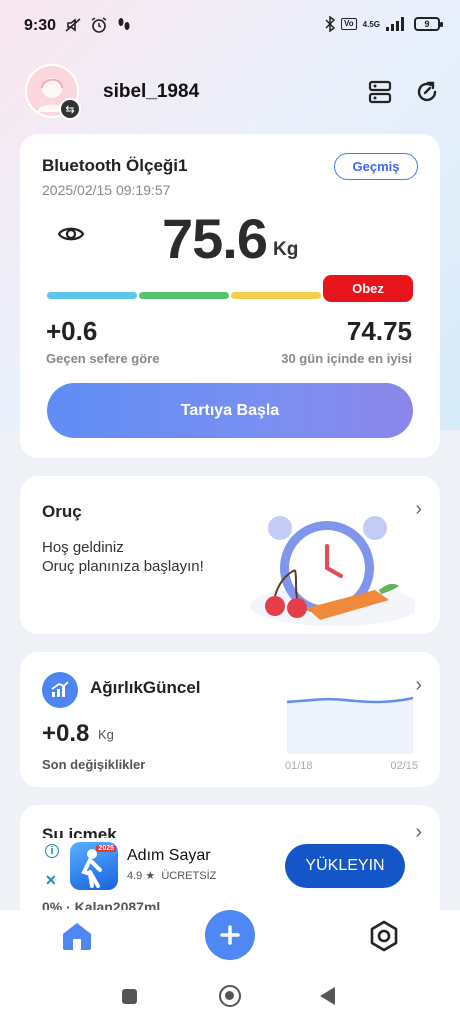 The width and height of the screenshot is (460, 1024). What do you see at coordinates (106, 734) in the screenshot?
I see `weight-change-unit: Kg` at bounding box center [106, 734].